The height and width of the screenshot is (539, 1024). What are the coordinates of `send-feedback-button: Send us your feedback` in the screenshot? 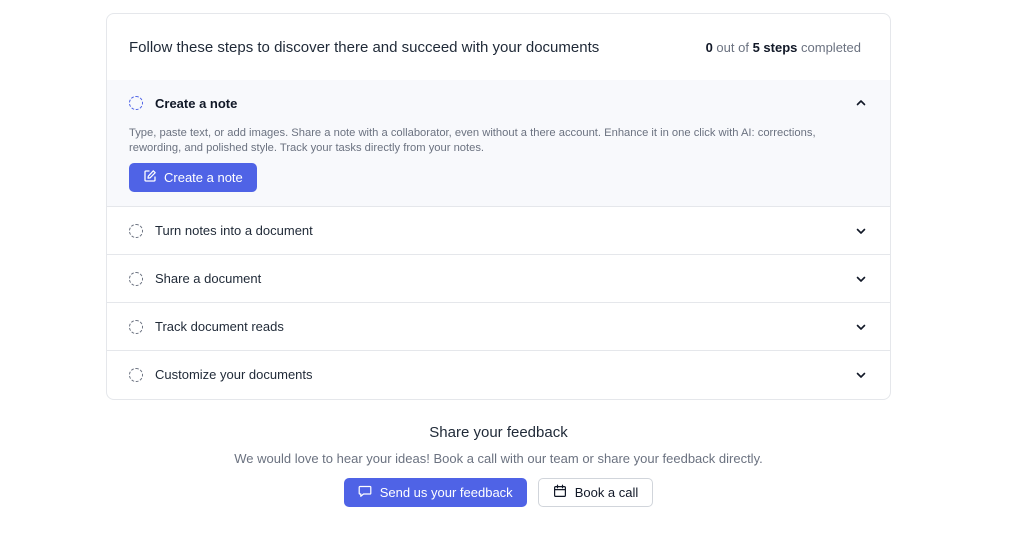 It's located at (435, 492).